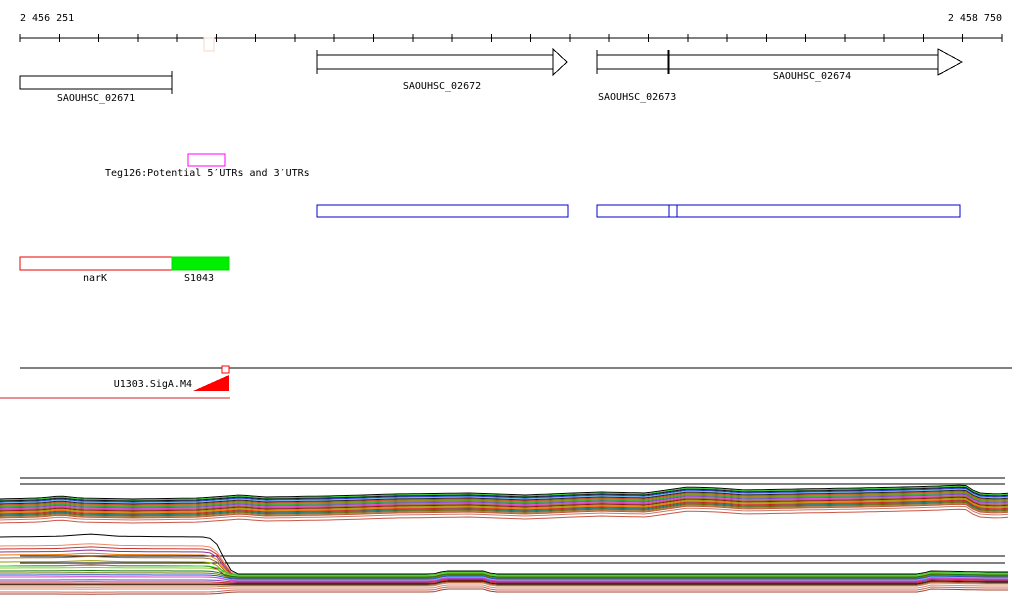  What do you see at coordinates (96, 98) in the screenshot?
I see `saouhsc-02671-label: SAOUHSC_02671` at bounding box center [96, 98].